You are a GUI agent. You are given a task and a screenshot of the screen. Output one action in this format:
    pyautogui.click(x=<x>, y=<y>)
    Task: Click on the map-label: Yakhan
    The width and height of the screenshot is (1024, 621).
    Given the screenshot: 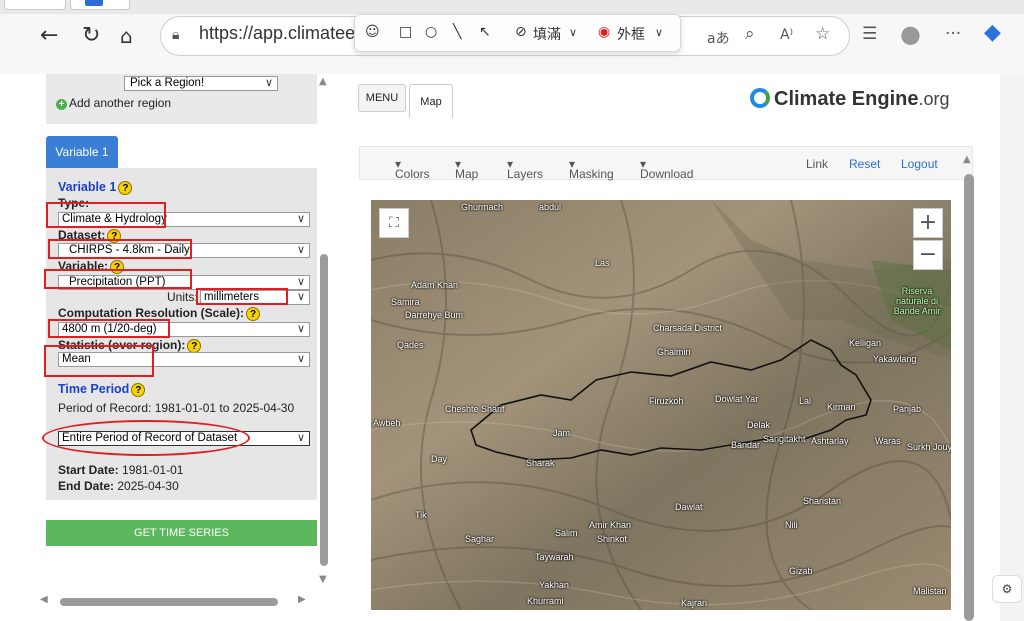 What is the action you would take?
    pyautogui.click(x=554, y=585)
    